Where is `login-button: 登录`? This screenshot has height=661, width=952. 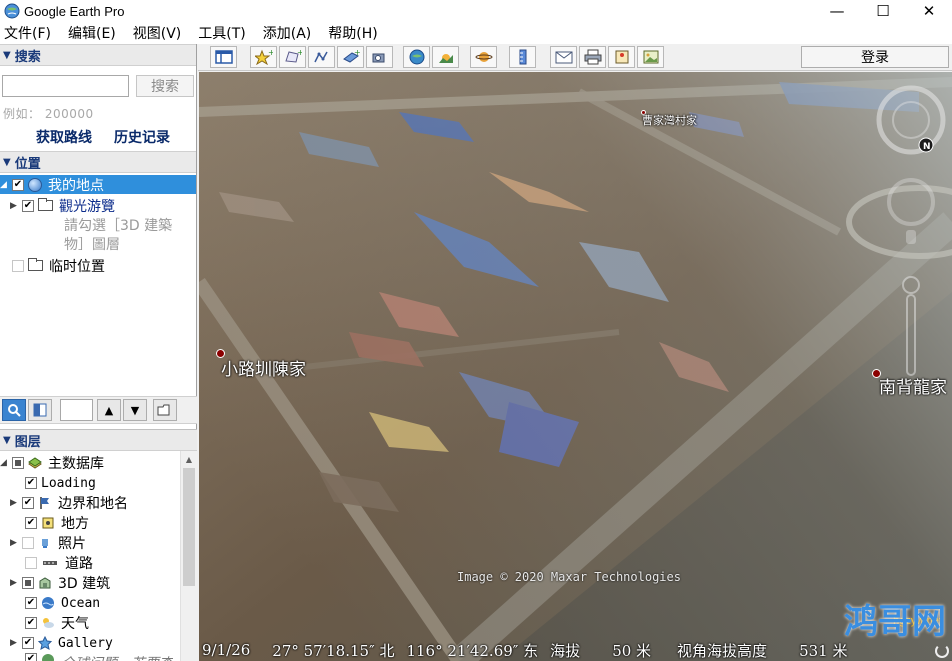
login-button: 登录 is located at coordinates (875, 57).